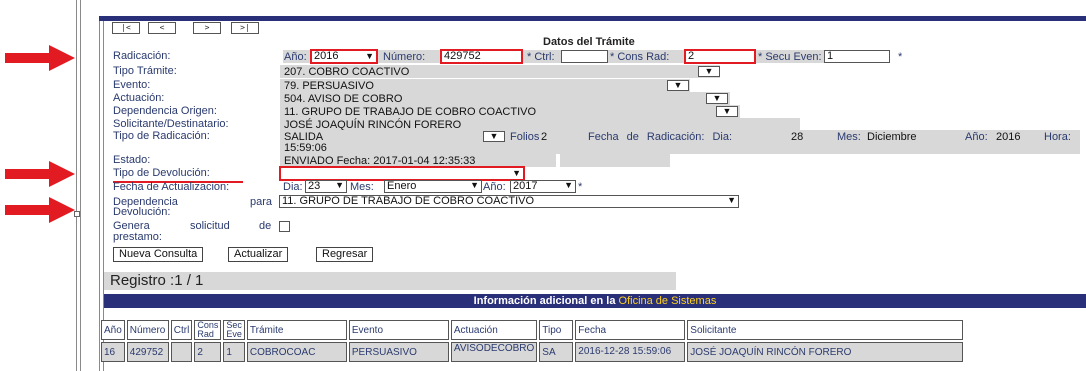 The image size is (1086, 371). What do you see at coordinates (261, 202) in the screenshot?
I see `dependencia-devolucion-para: para` at bounding box center [261, 202].